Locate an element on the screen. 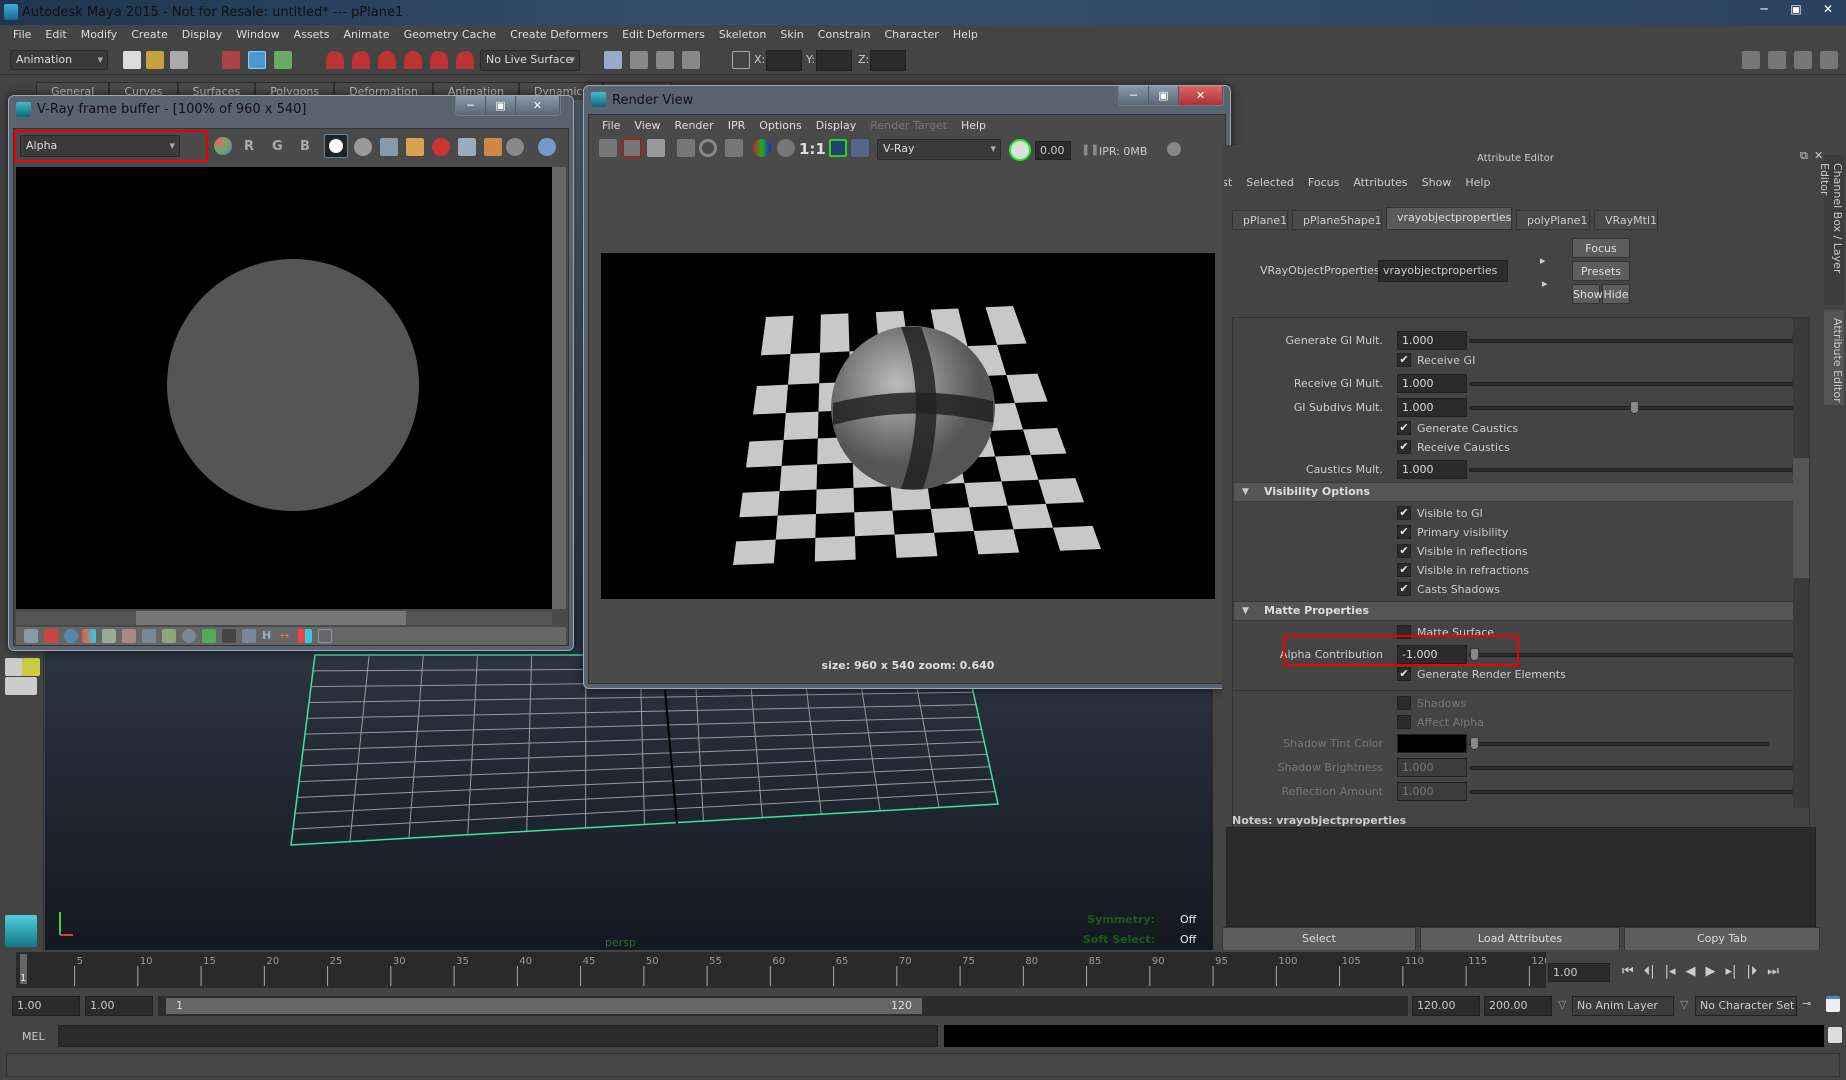  ipr-render-icon is located at coordinates (665, 60).